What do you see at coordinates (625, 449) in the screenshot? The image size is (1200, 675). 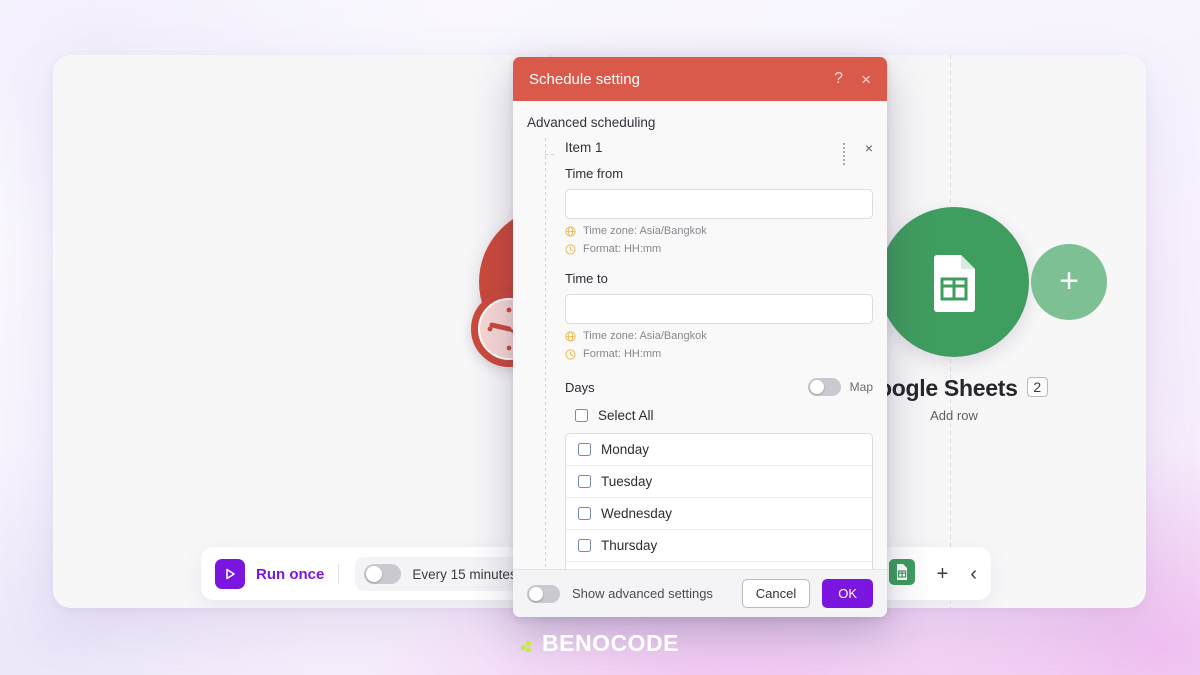 I see `day-label: Monday` at bounding box center [625, 449].